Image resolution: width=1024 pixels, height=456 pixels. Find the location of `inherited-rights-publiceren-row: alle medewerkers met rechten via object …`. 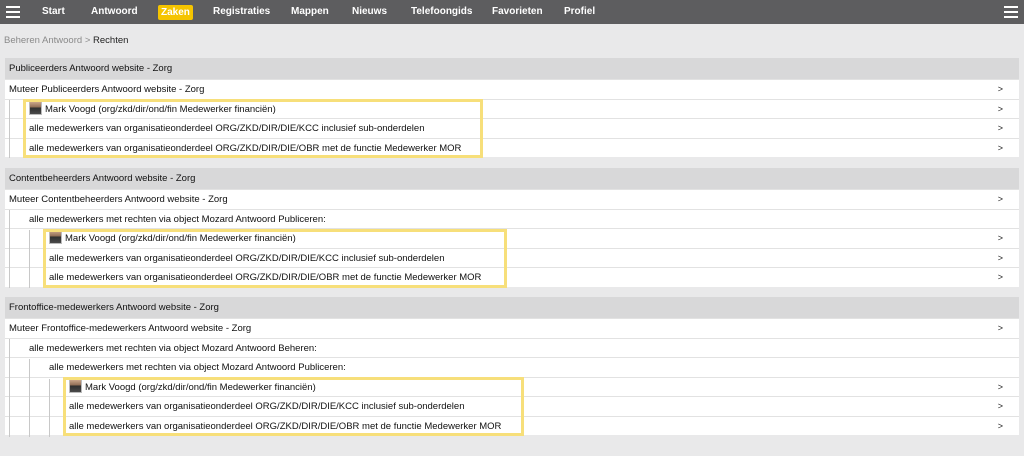

inherited-rights-publiceren-row: alle medewerkers met rechten via object … is located at coordinates (512, 367).